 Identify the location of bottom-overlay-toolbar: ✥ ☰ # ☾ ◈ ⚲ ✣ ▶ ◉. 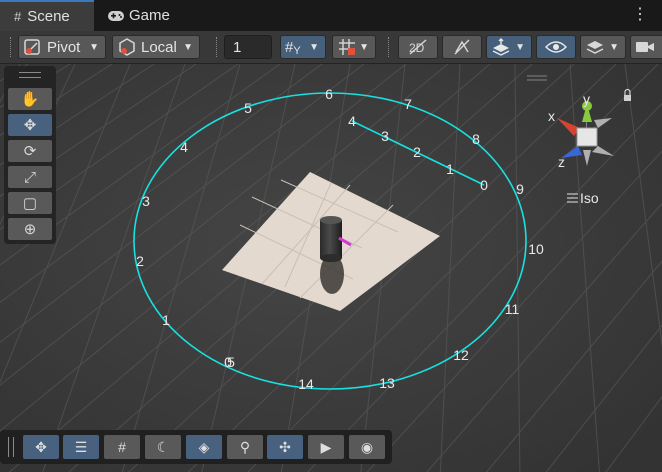
(196, 447).